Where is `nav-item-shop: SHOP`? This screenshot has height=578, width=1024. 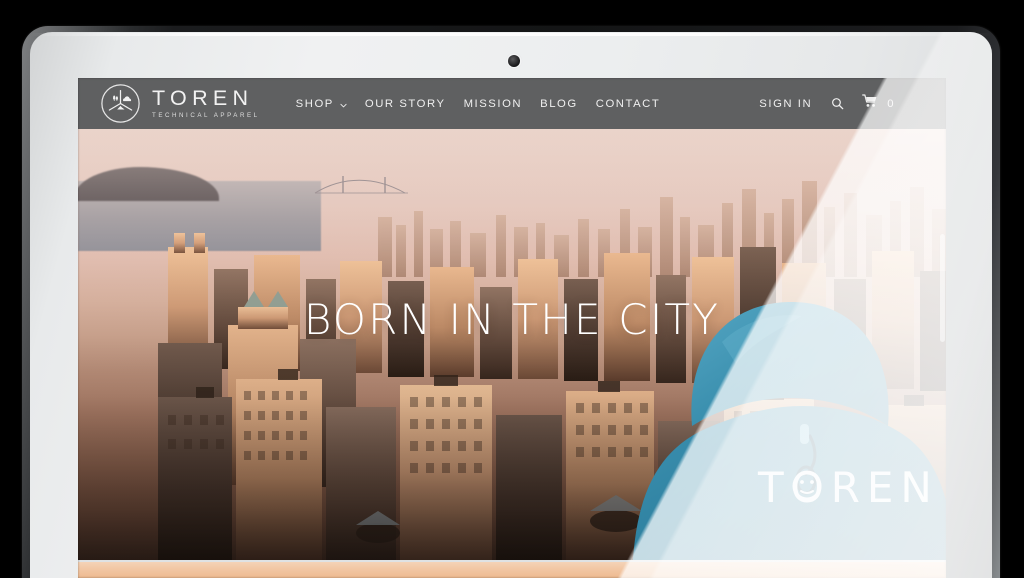
nav-item-shop: SHOP is located at coordinates (321, 104).